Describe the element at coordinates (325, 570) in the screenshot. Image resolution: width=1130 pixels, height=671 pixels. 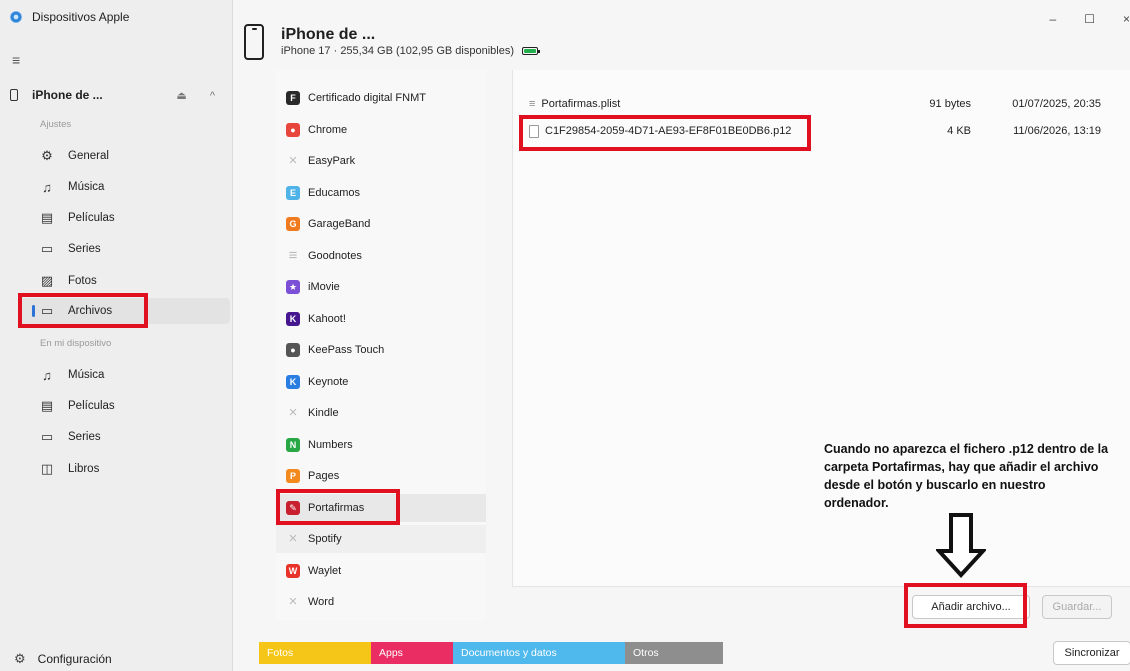
I see `app-item-label: Waylet` at that location.